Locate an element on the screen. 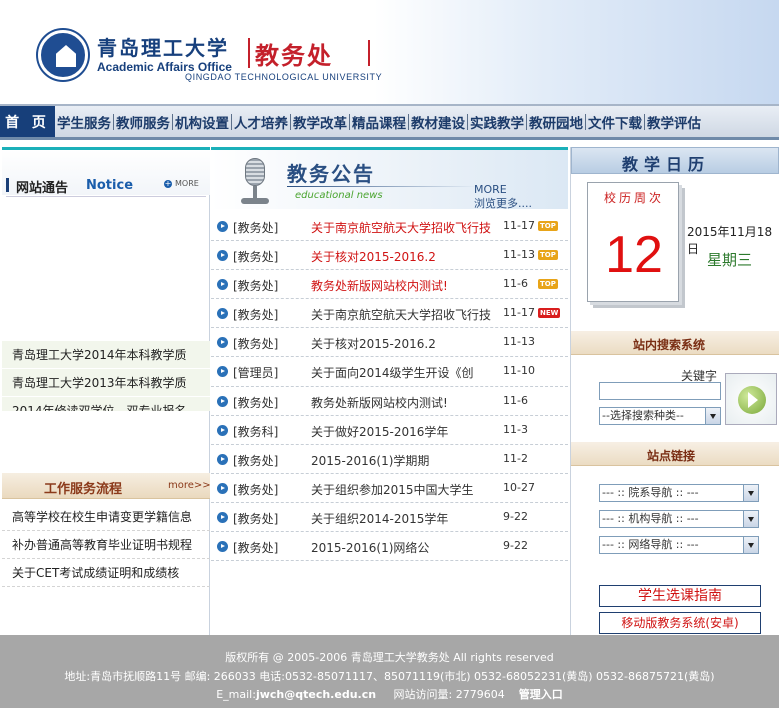 This screenshot has height=708, width=779. logo-divider-right is located at coordinates (369, 53).